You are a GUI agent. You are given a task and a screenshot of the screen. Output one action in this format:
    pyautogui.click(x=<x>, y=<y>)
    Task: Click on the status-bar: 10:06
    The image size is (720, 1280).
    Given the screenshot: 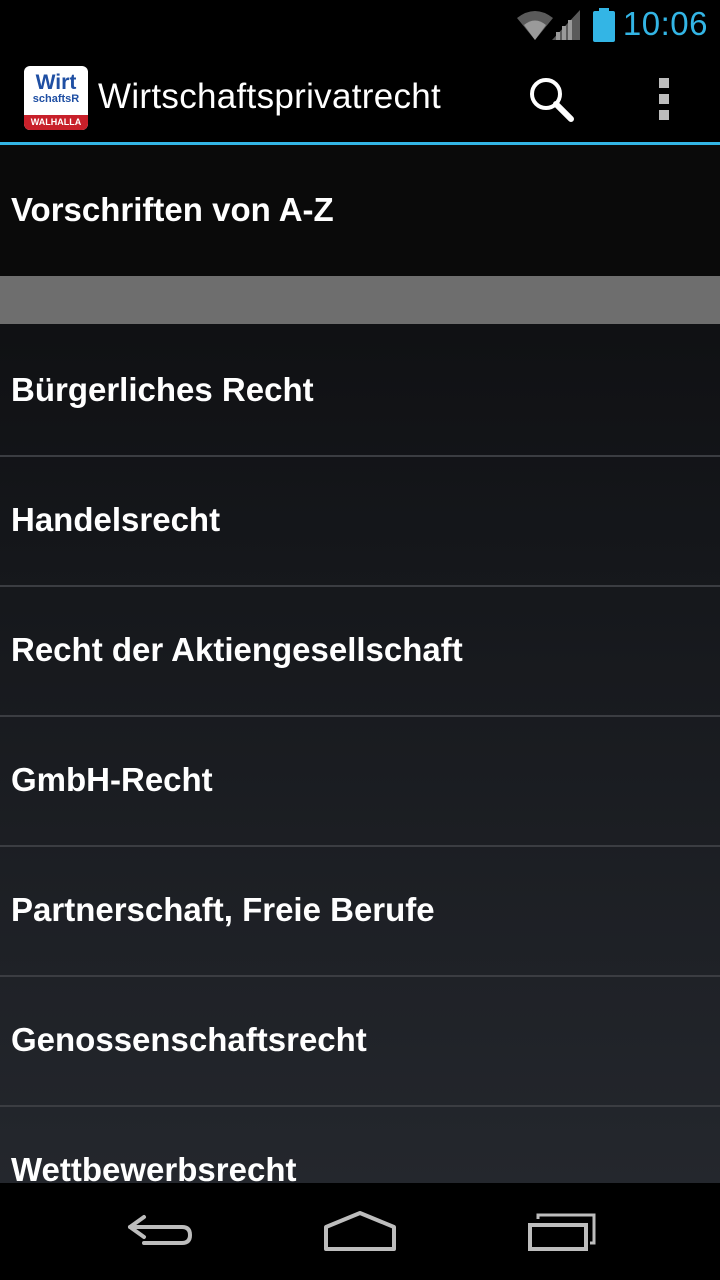 What is the action you would take?
    pyautogui.click(x=360, y=25)
    